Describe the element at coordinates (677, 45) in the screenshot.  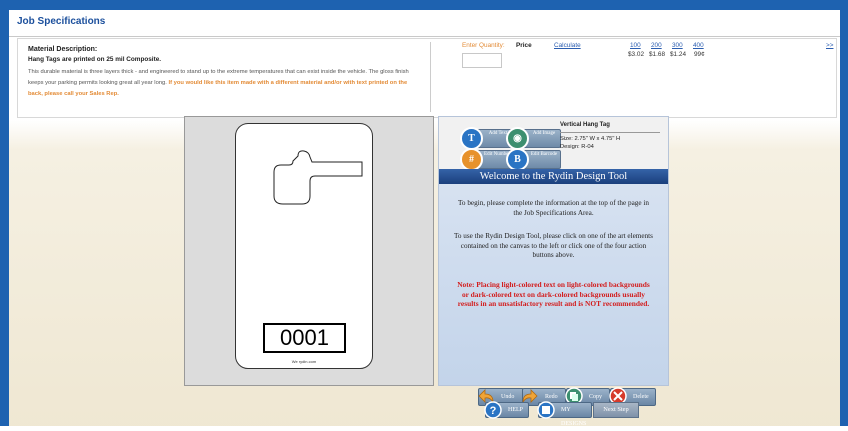
I see `tier-qty-300: 300` at that location.